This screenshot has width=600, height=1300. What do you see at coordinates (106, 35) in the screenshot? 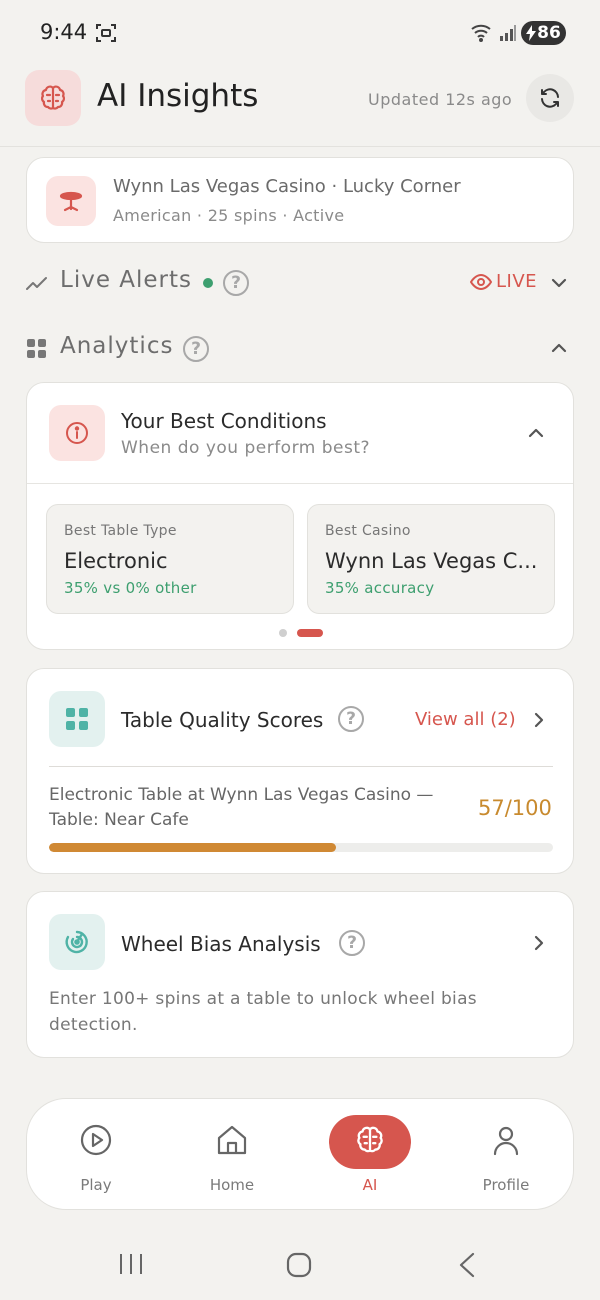
I see `screenshot-icon` at bounding box center [106, 35].